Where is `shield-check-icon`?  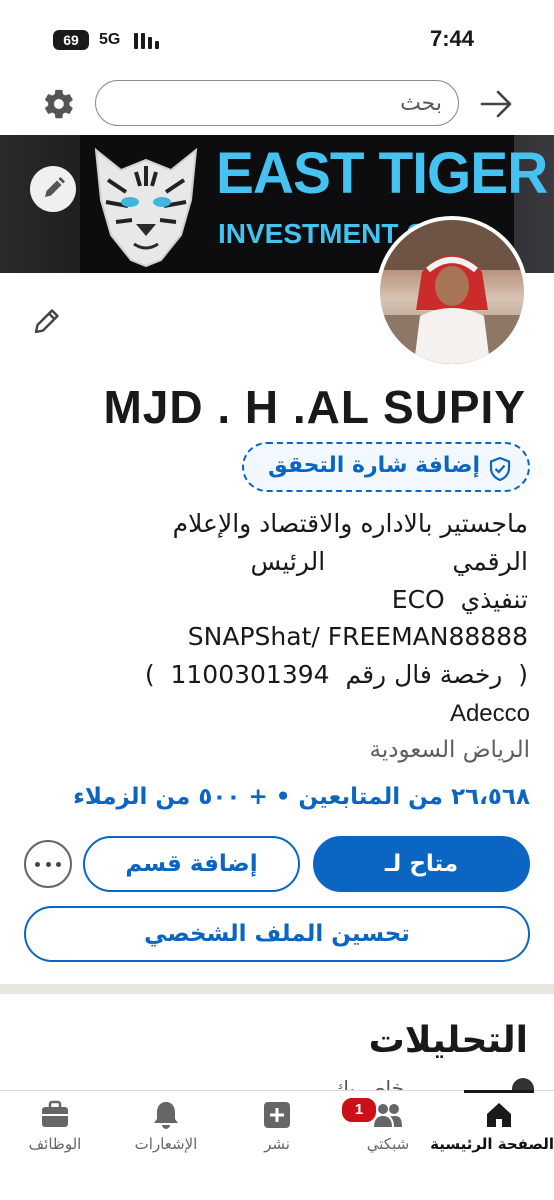 shield-check-icon is located at coordinates (500, 469).